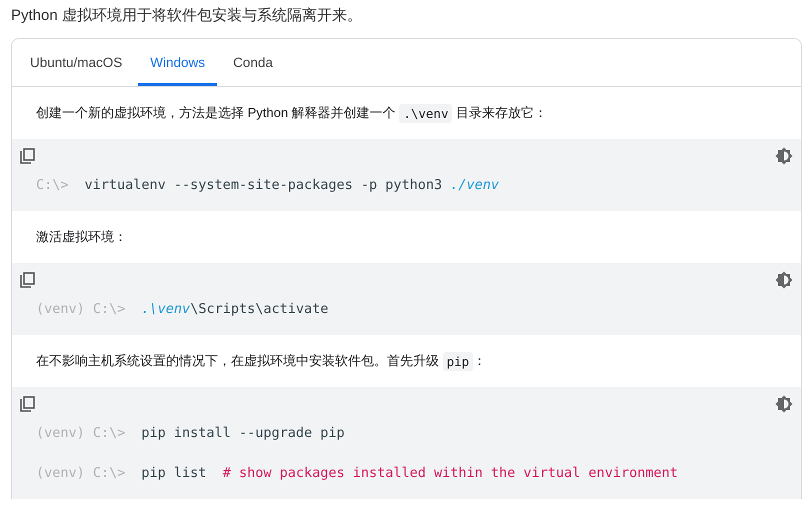 The height and width of the screenshot is (516, 811). Describe the element at coordinates (52, 185) in the screenshot. I see `prompt-text: C:\>` at that location.